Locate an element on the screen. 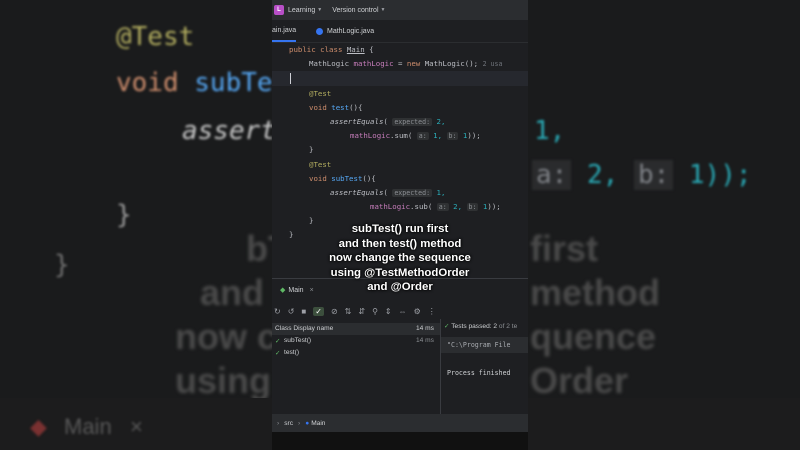 Image resolution: width=800 pixels, height=450 pixels. caption-line-5: and @Order is located at coordinates (400, 287).